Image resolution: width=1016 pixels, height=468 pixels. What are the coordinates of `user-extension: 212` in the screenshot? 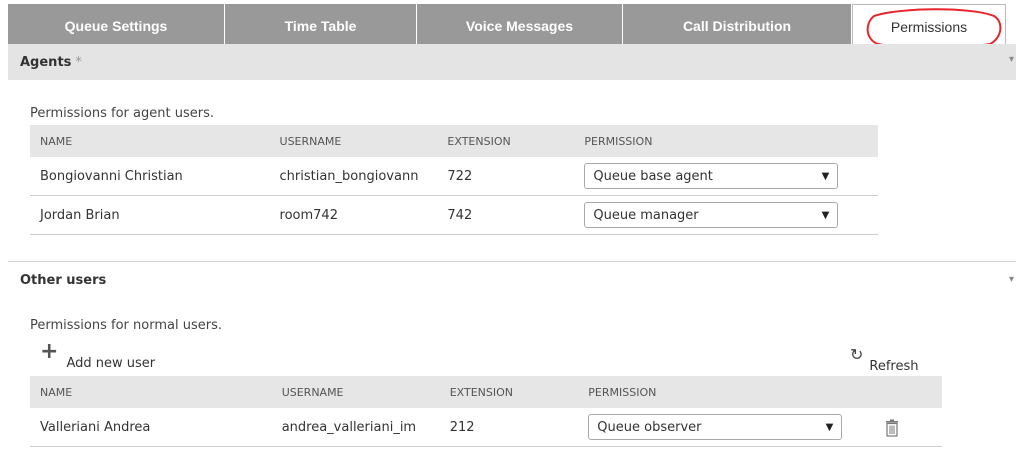 It's located at (509, 427).